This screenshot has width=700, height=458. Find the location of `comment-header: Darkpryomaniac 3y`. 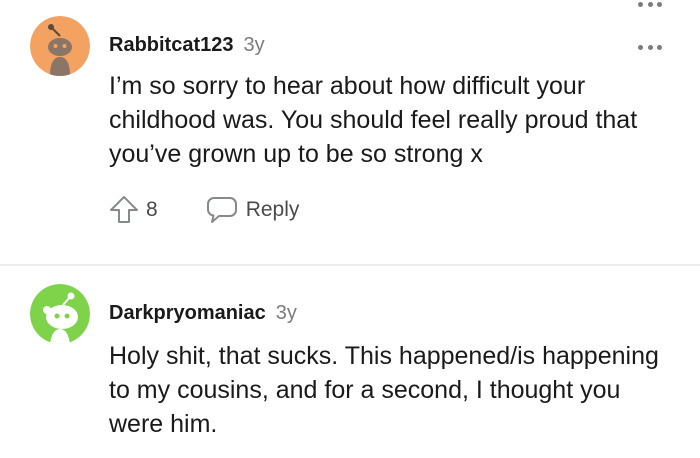

comment-header: Darkpryomaniac 3y is located at coordinates (203, 313).